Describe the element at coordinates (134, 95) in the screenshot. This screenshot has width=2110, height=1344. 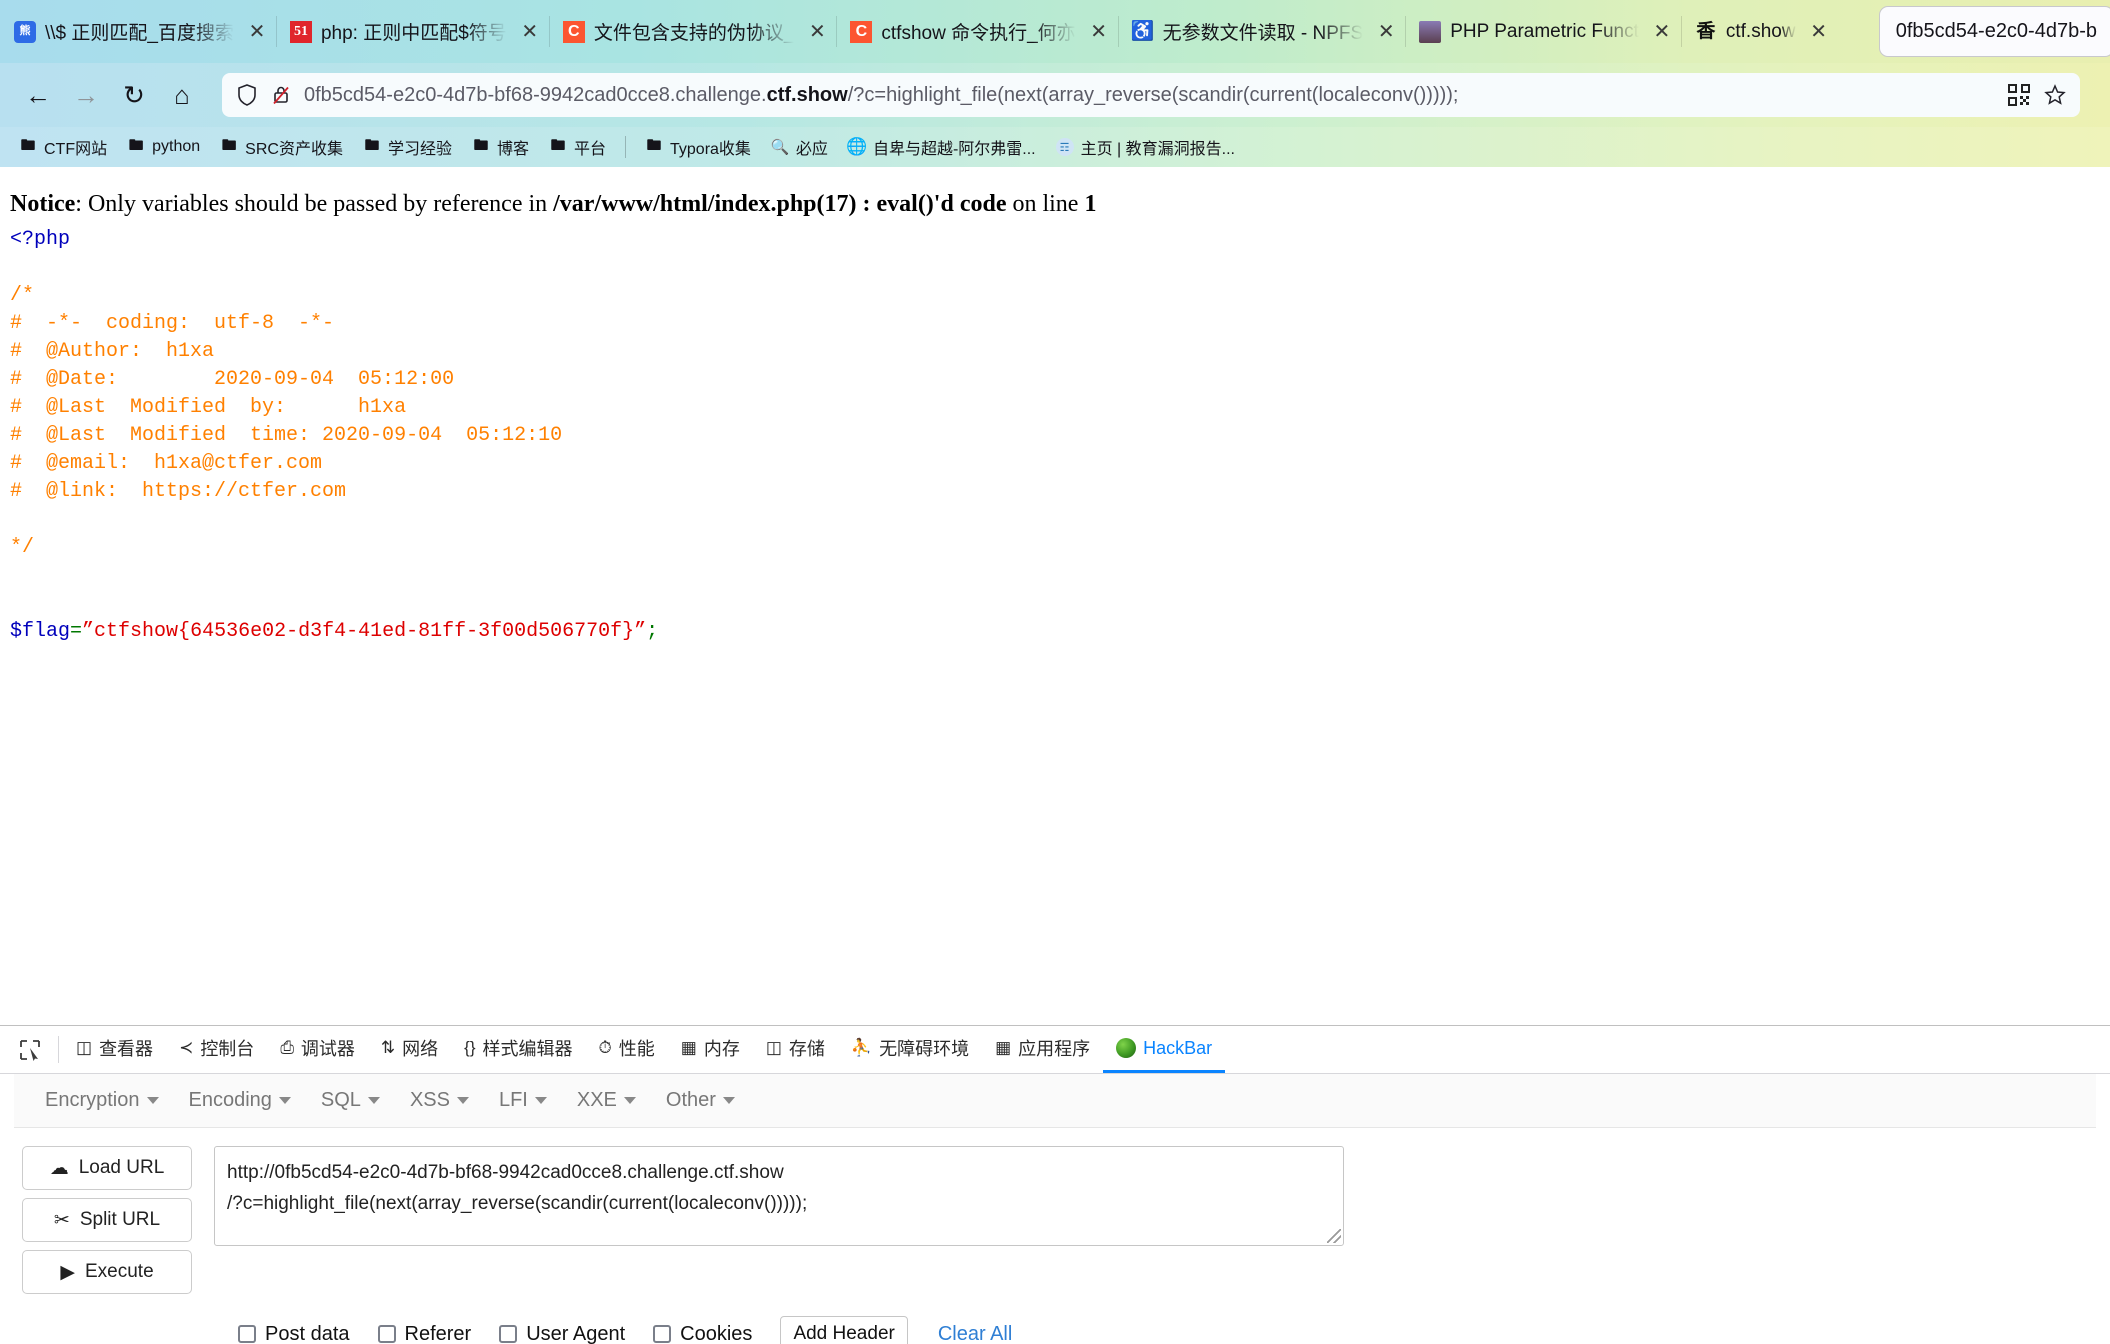
I see `reload-button: ↻` at that location.